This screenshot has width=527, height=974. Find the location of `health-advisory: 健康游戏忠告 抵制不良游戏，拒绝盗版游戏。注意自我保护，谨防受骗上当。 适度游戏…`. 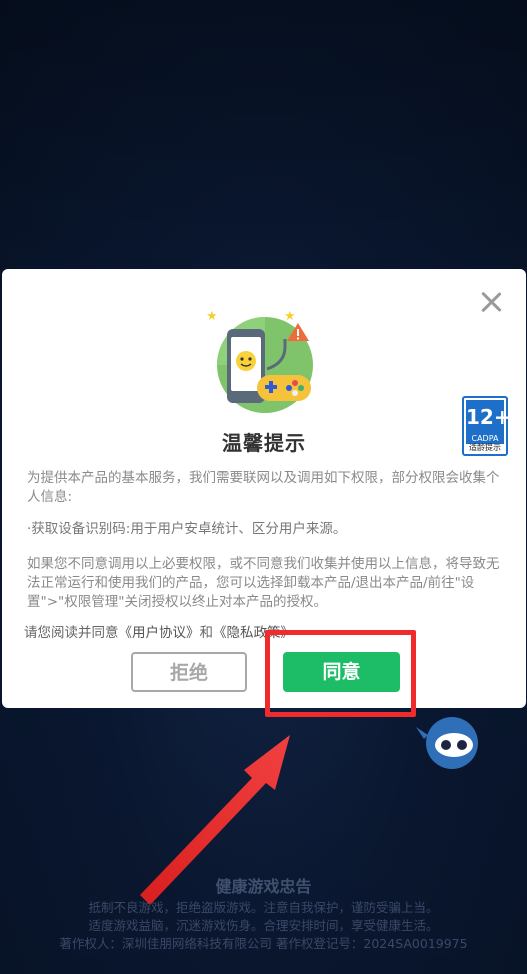

health-advisory: 健康游戏忠告 抵制不良游戏，拒绝盗版游戏。注意自我保护，谨防受骗上当。 适度游戏… is located at coordinates (263, 913).